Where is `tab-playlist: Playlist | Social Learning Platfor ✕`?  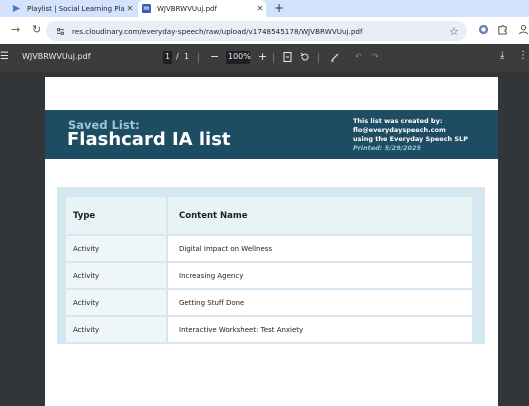 tab-playlist: Playlist | Social Learning Platfor ✕ is located at coordinates (72, 8).